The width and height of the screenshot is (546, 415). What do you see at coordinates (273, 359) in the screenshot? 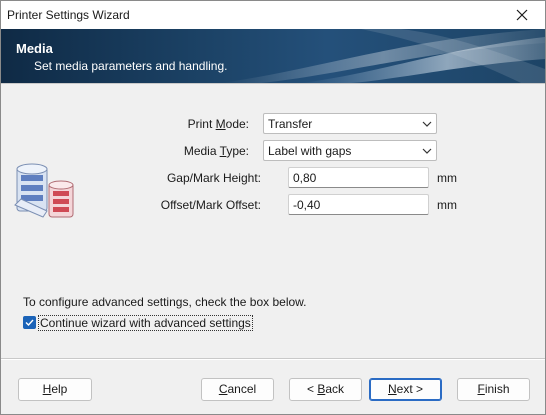
I see `footer-divider-highlight` at bounding box center [273, 359].